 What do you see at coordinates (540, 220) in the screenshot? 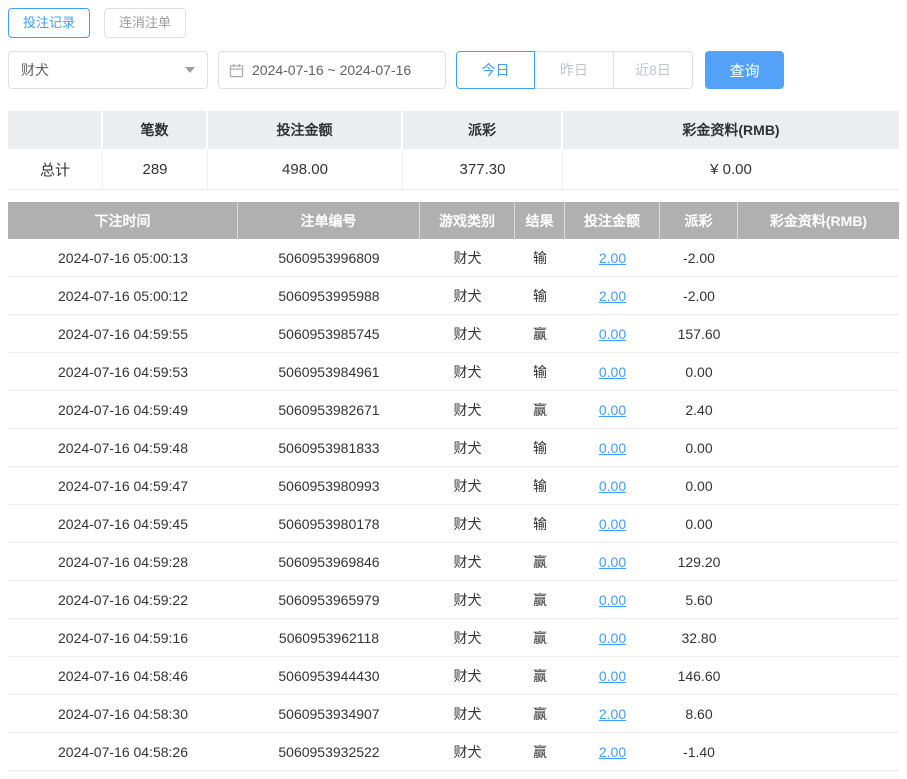
I see `column-header: 结果` at bounding box center [540, 220].